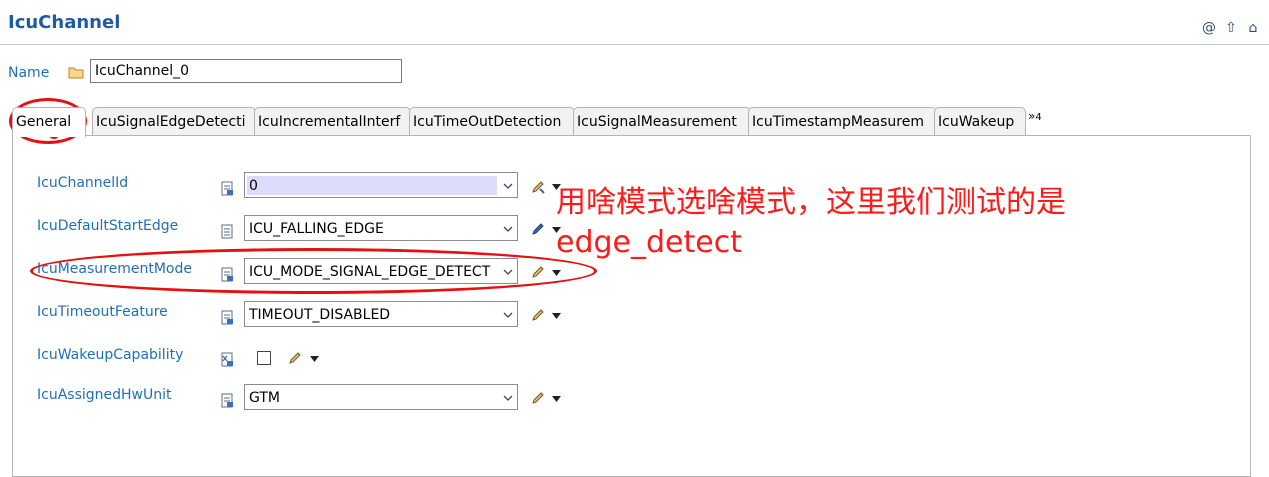 The height and width of the screenshot is (477, 1269). I want to click on annotation-line-2: edge_detect, so click(649, 242).